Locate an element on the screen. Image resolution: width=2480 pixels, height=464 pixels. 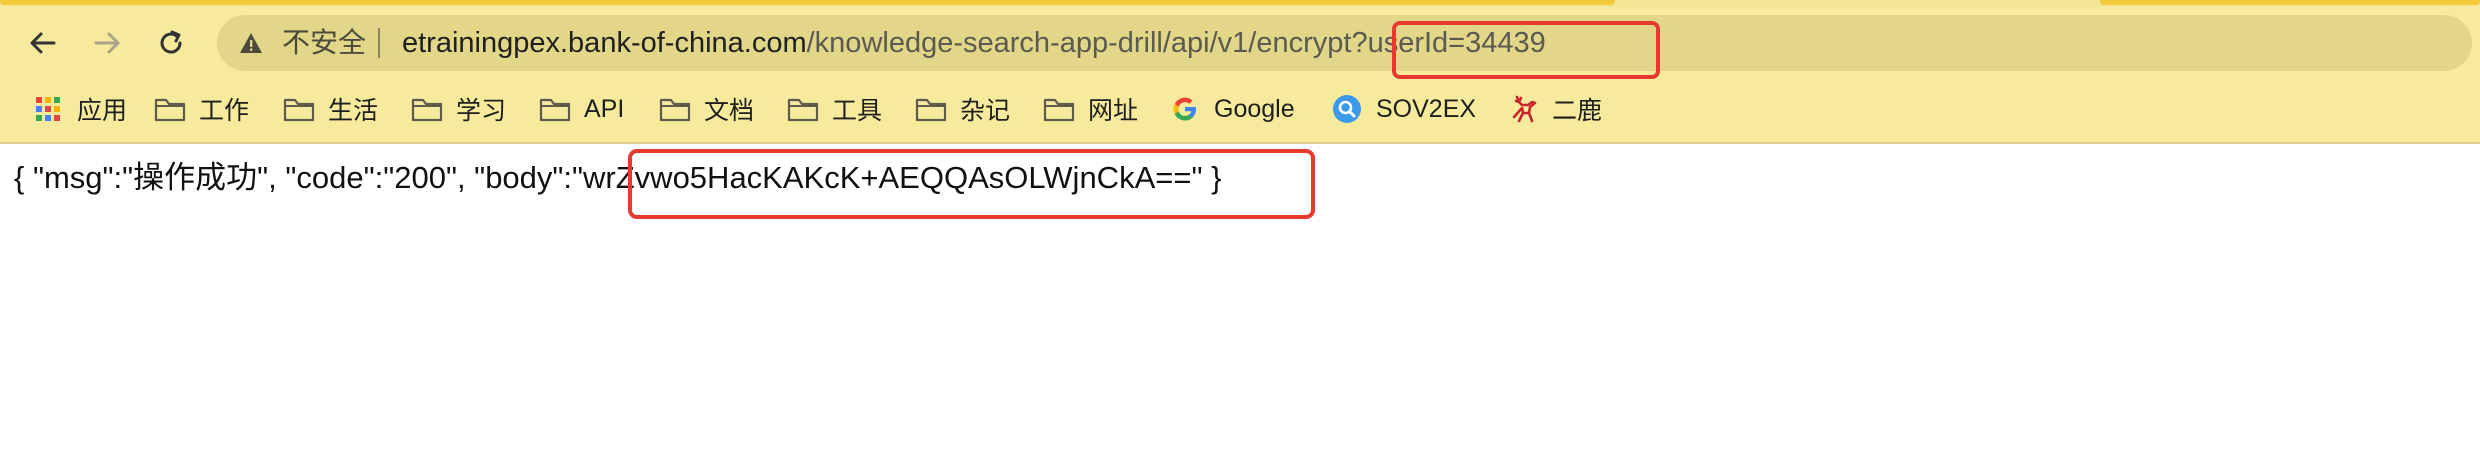
warning-icon is located at coordinates (251, 43).